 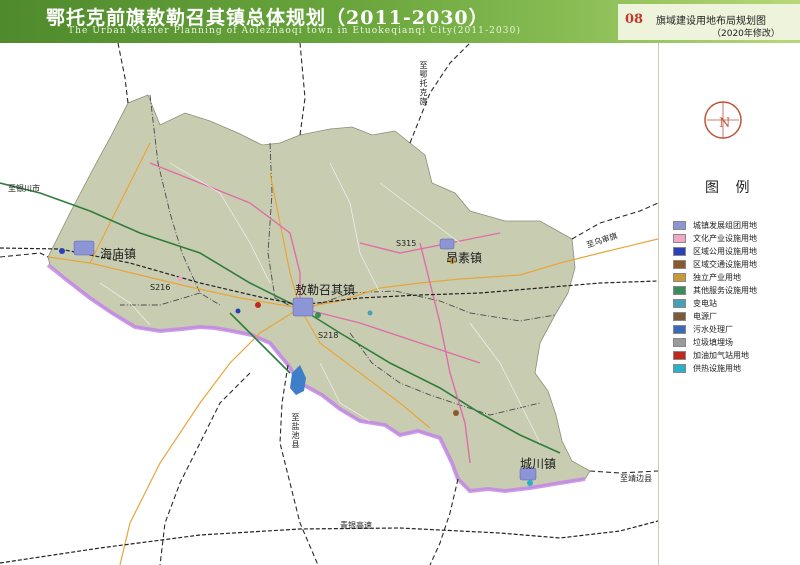 What do you see at coordinates (679, 251) in the screenshot?
I see `utility-icon` at bounding box center [679, 251].